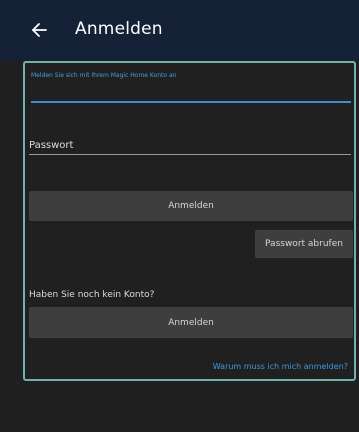  Describe the element at coordinates (191, 322) in the screenshot. I see `register-login-button: Anmelden` at that location.